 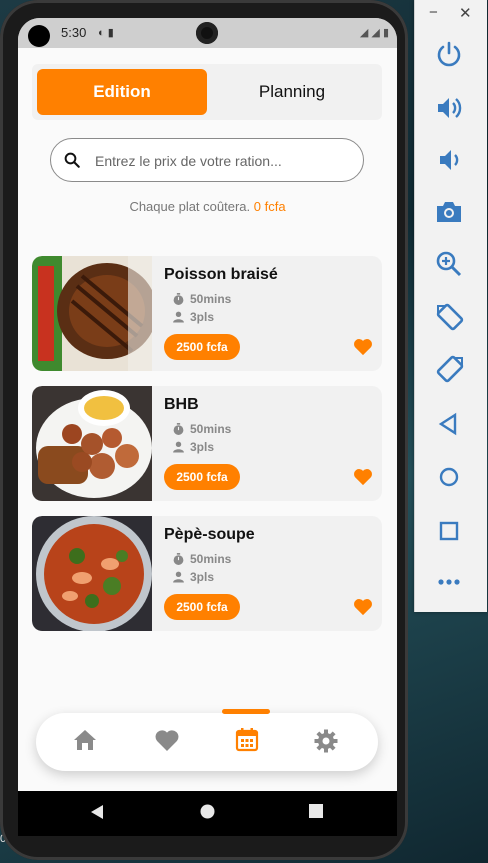 What do you see at coordinates (465, 13) in the screenshot?
I see `close-icon: ✕` at bounding box center [465, 13].